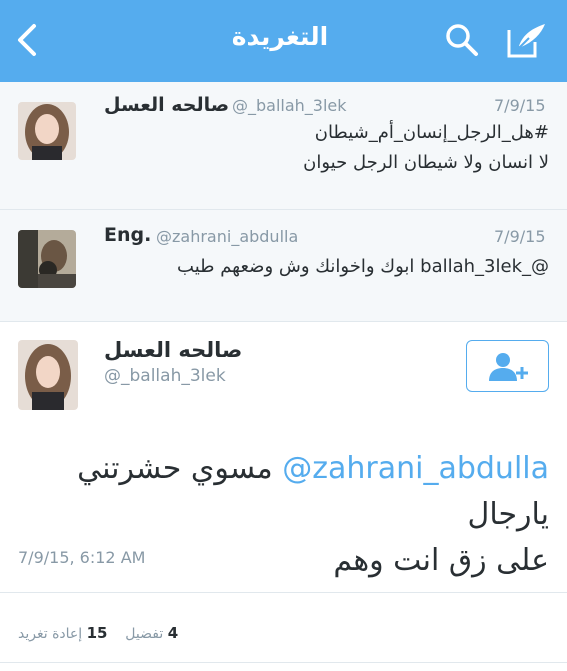 The width and height of the screenshot is (567, 671). I want to click on top-bar: التغريدة, so click(283, 41).